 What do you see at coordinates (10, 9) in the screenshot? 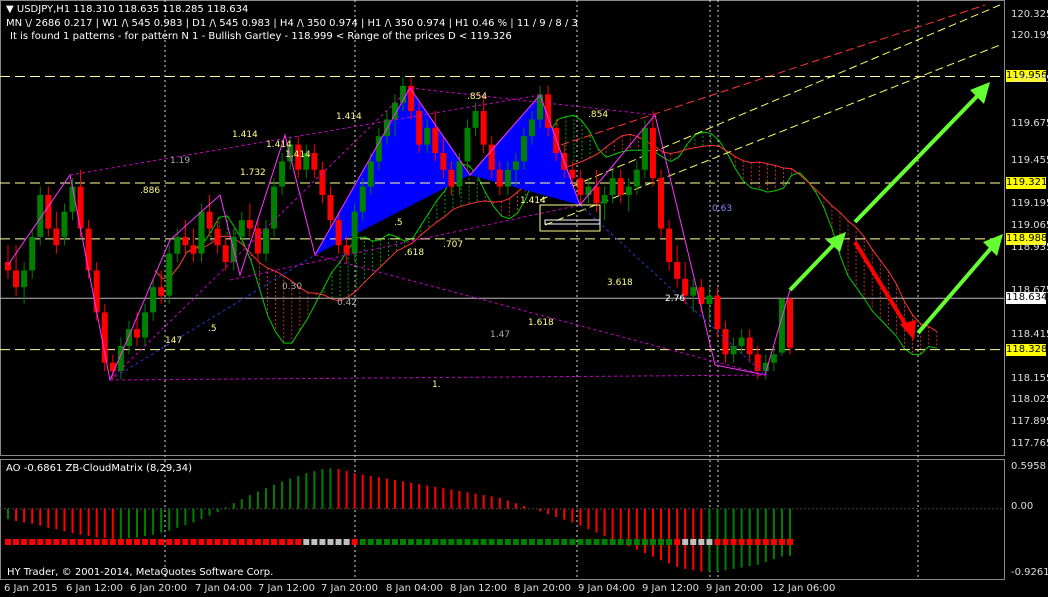
I see `triangle-down-icon: ▼` at bounding box center [10, 9].